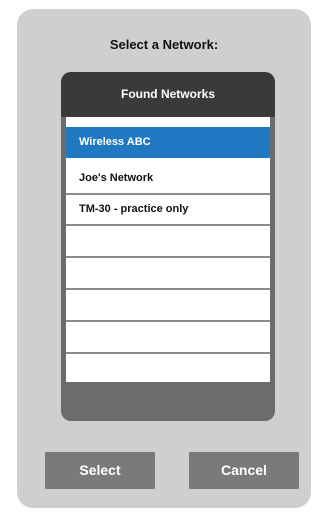  I want to click on network-item-tm30: TM-30 - practice only, so click(168, 210).